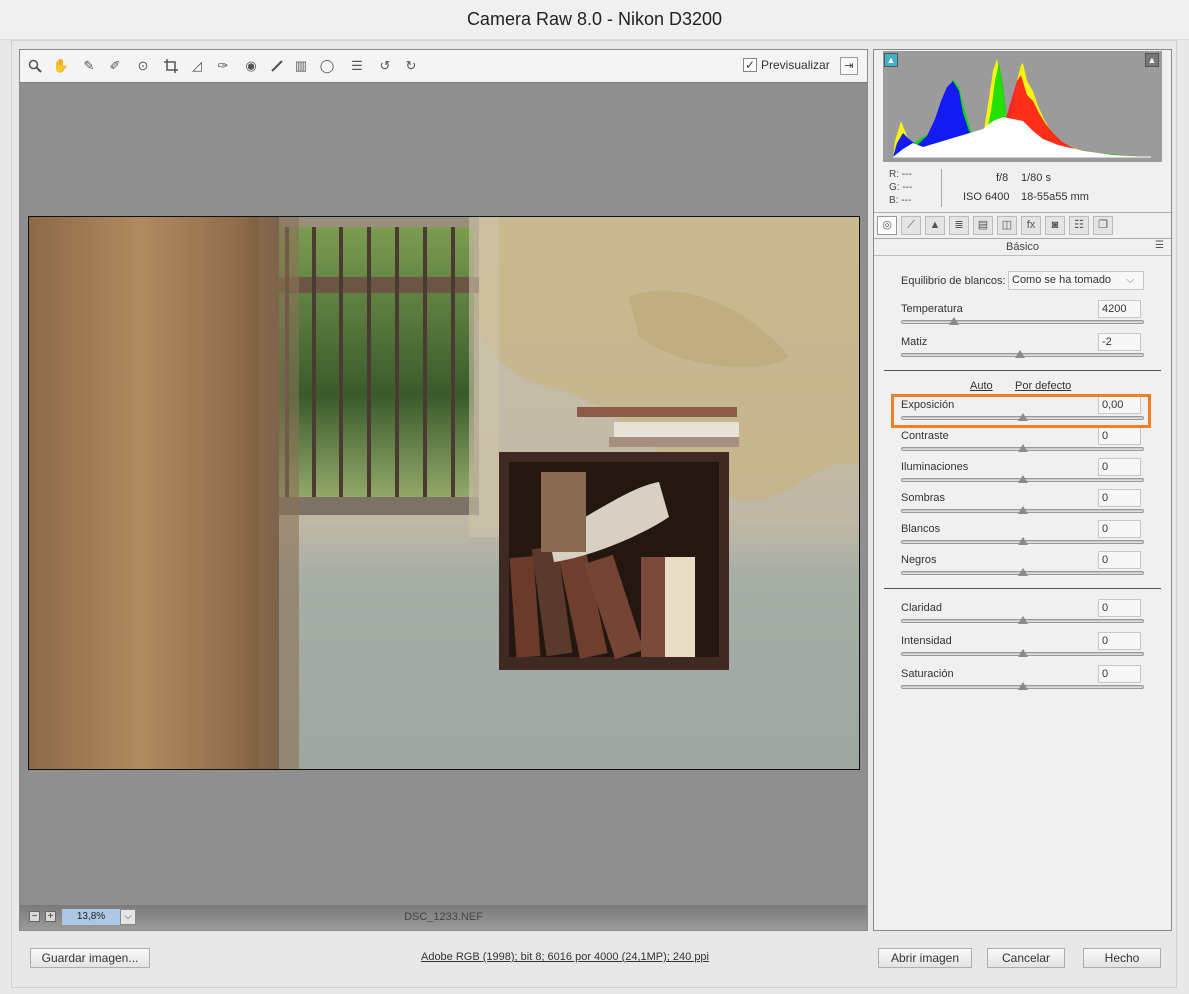 This screenshot has width=1189, height=994. Describe the element at coordinates (849, 66) in the screenshot. I see `fullscreen-toggle-icon: ⇥` at that location.